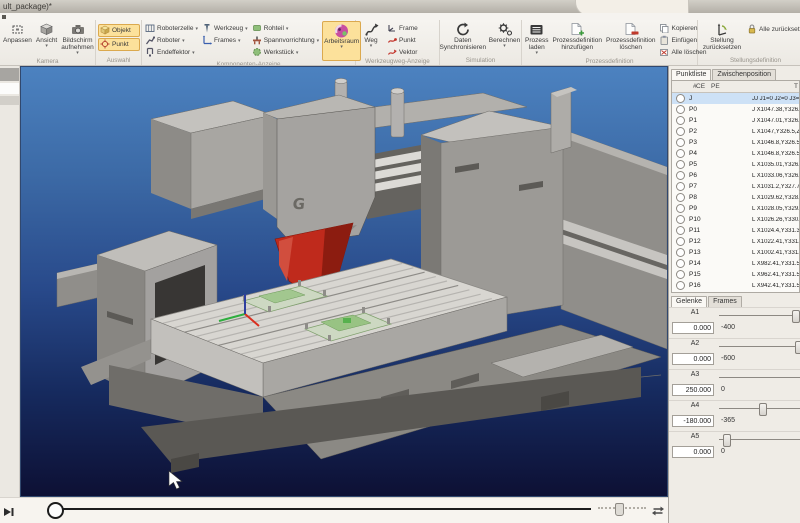 This screenshot has height=523, width=800. What do you see at coordinates (225, 40) in the screenshot?
I see `frames-button: Frames ▾` at bounding box center [225, 40].